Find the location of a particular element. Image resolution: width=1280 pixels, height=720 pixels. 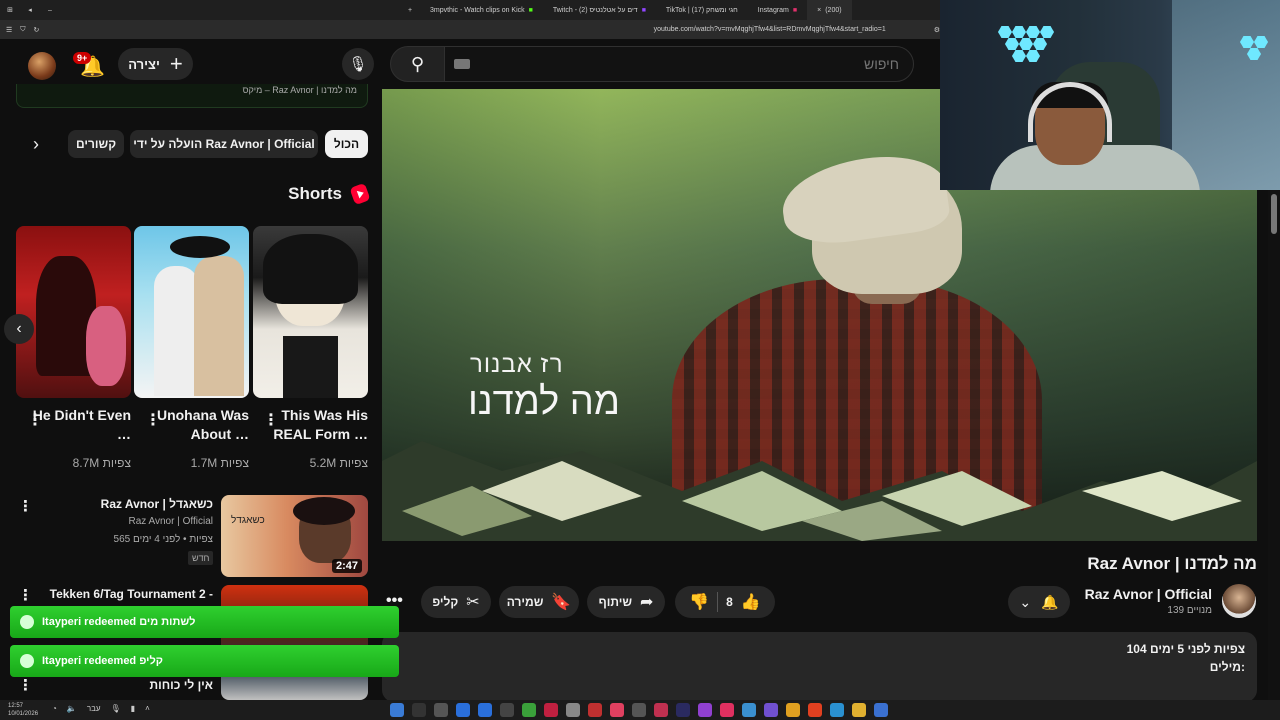

language-indicator: עבר is located at coordinates (94, 708).